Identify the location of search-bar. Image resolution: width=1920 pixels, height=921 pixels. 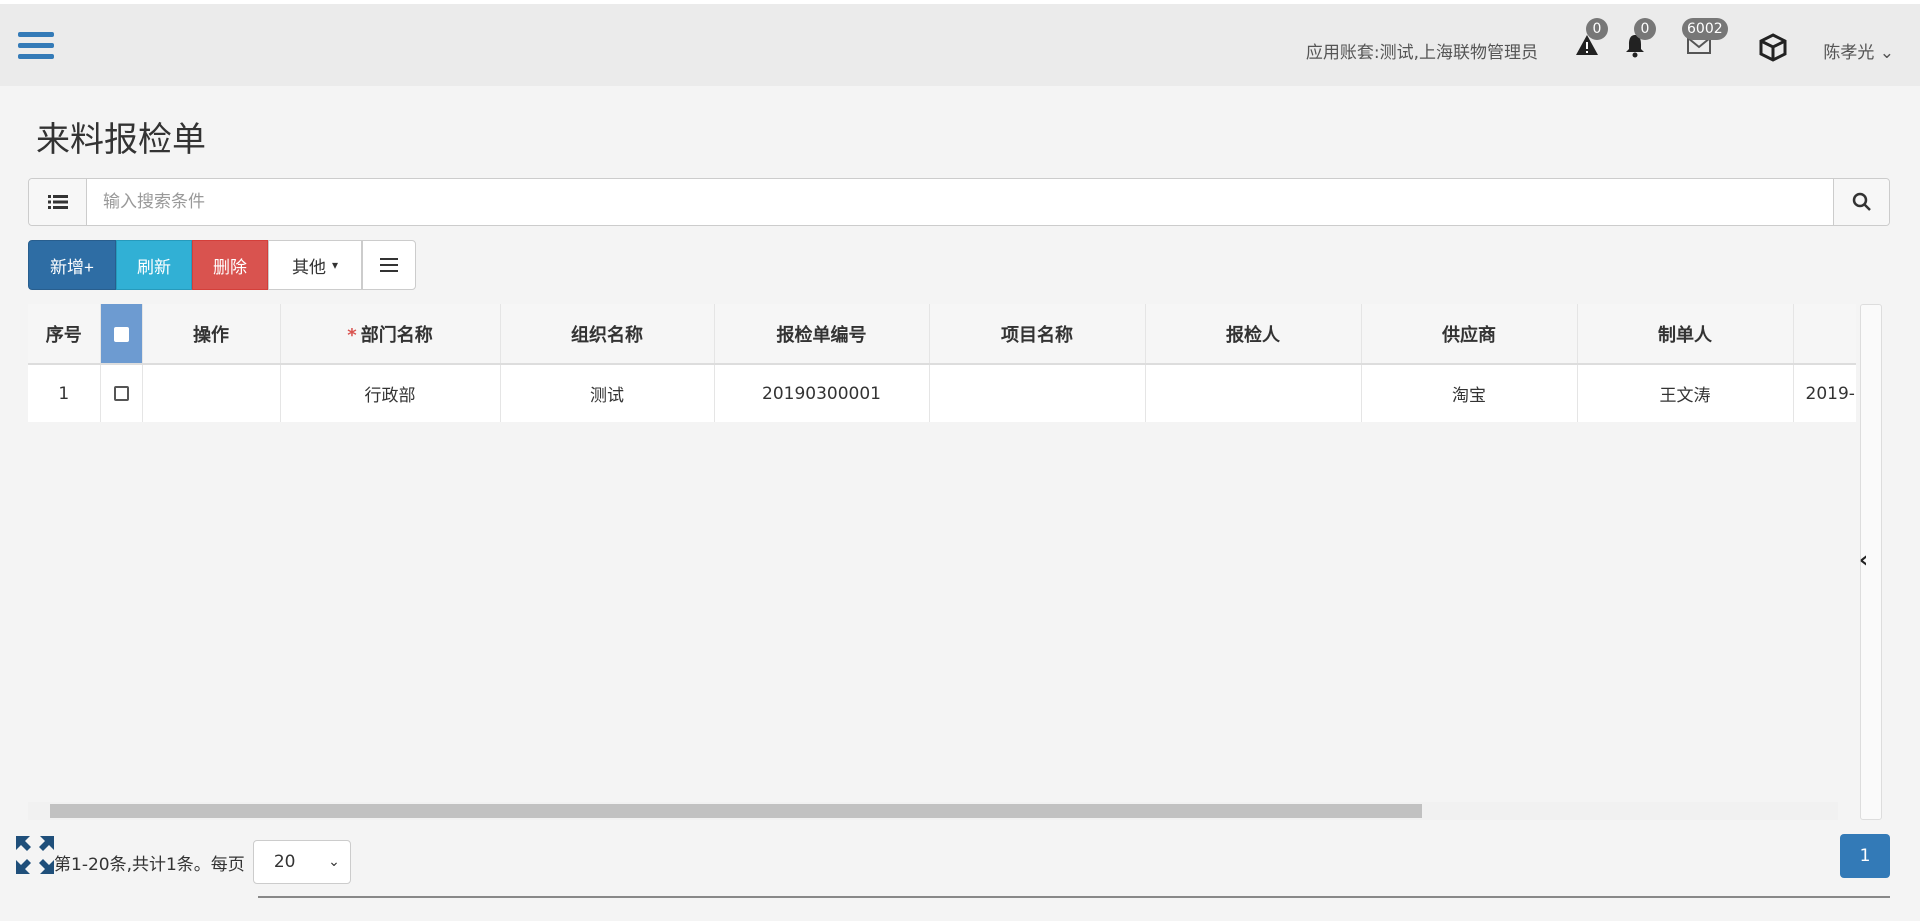
(959, 202).